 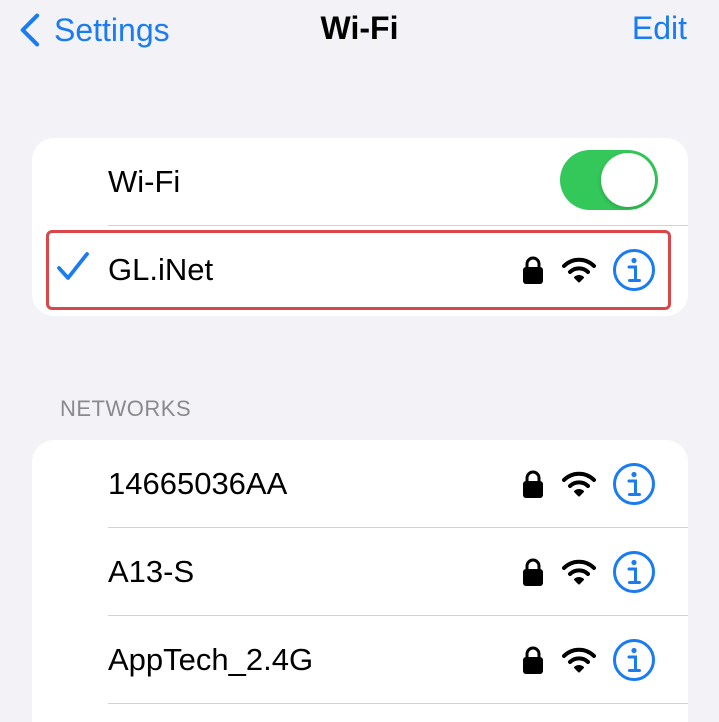 What do you see at coordinates (360, 572) in the screenshot?
I see `network-row: A13-S` at bounding box center [360, 572].